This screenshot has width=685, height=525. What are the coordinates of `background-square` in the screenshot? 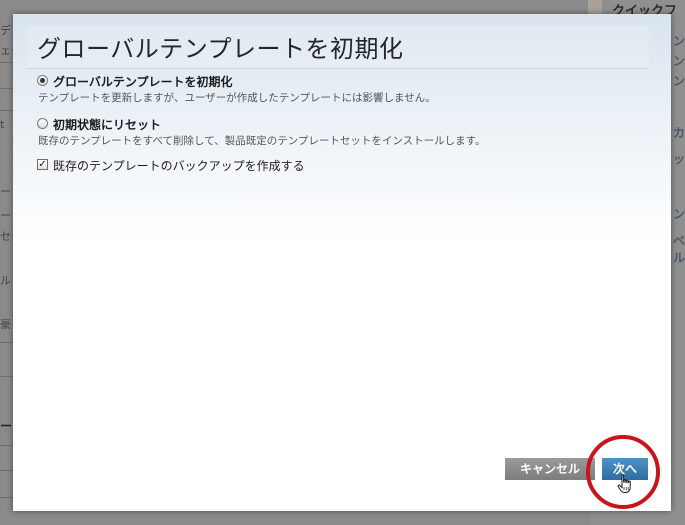 It's located at (595, 7).